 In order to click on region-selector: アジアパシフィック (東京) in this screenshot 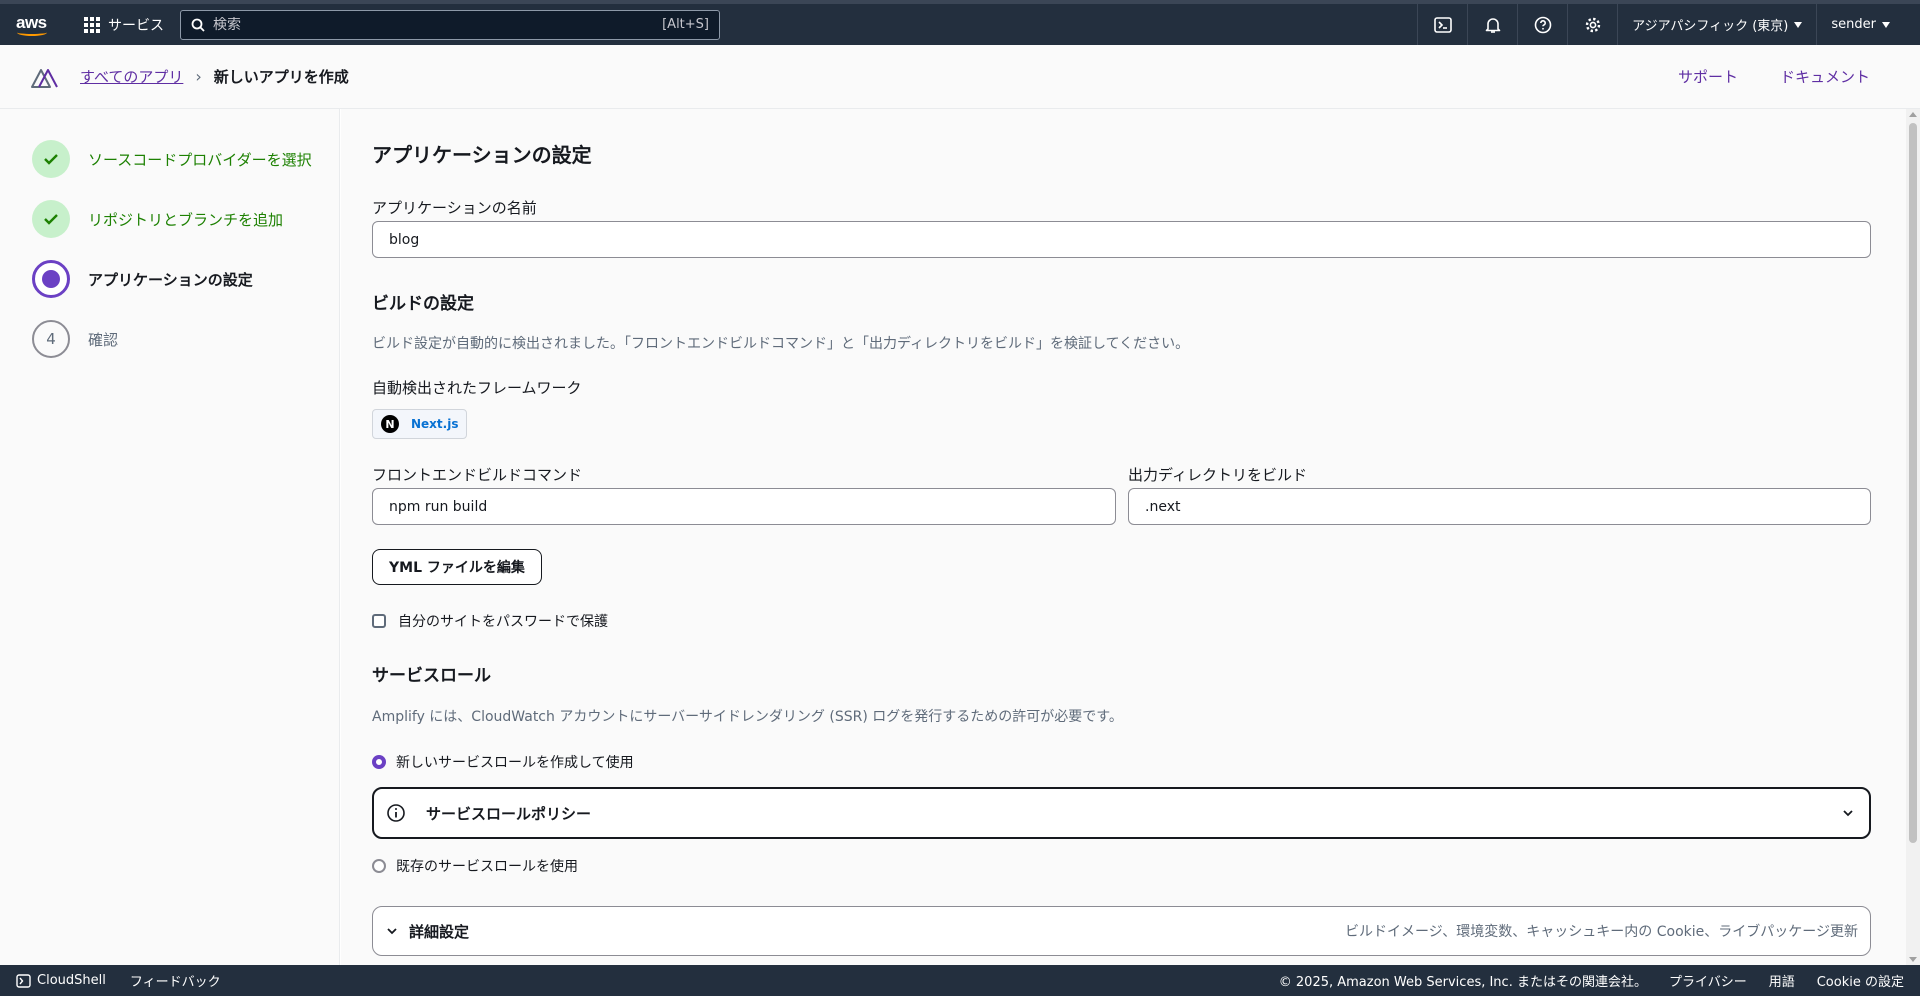, I will do `click(1716, 24)`.